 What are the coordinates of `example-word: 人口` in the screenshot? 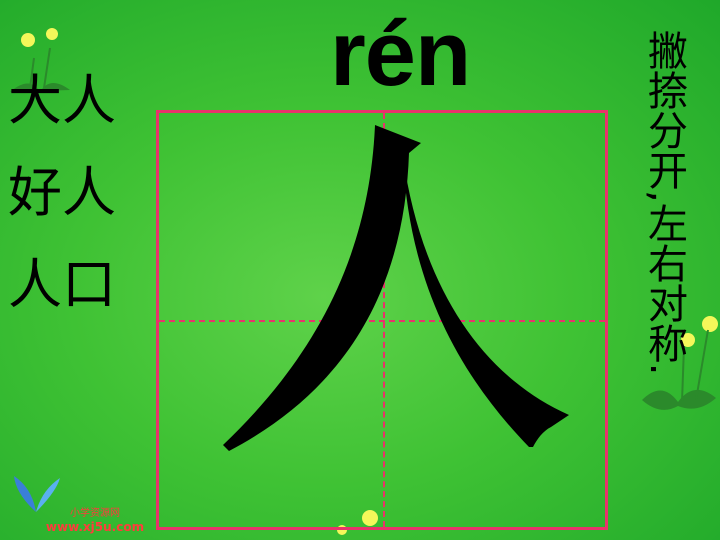 It's located at (62, 284).